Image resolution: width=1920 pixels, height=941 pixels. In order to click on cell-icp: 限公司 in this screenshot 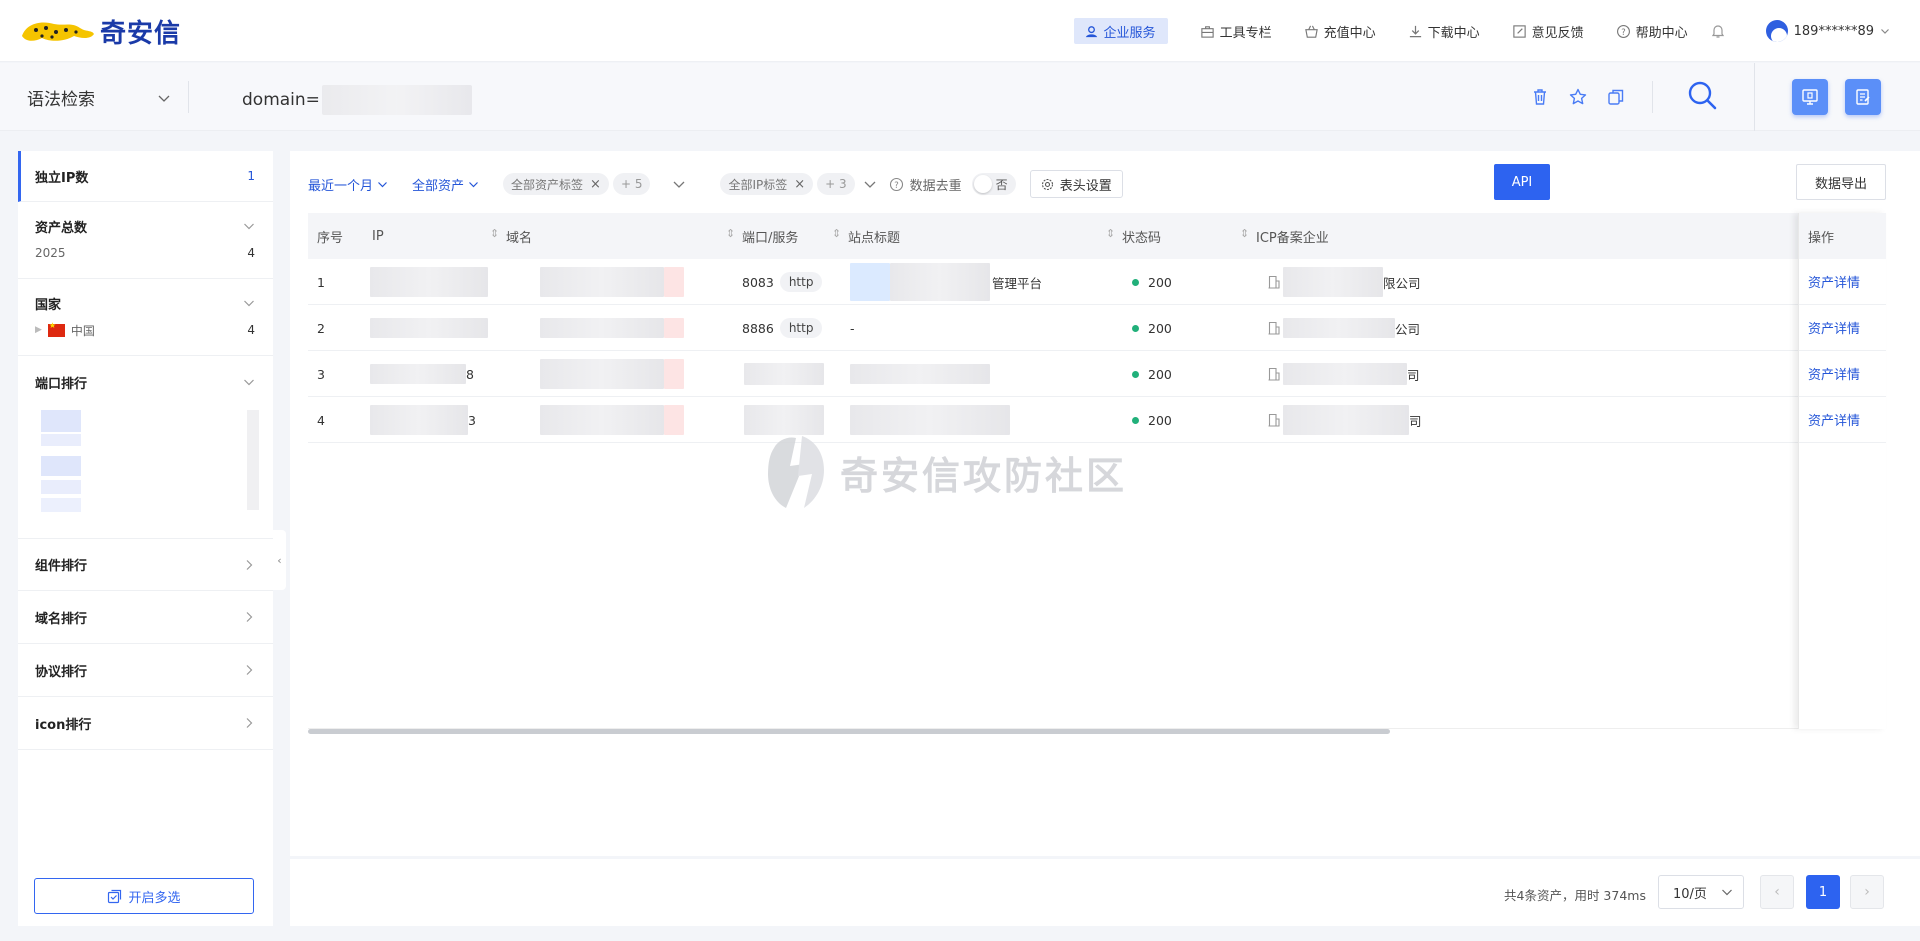, I will do `click(1402, 283)`.